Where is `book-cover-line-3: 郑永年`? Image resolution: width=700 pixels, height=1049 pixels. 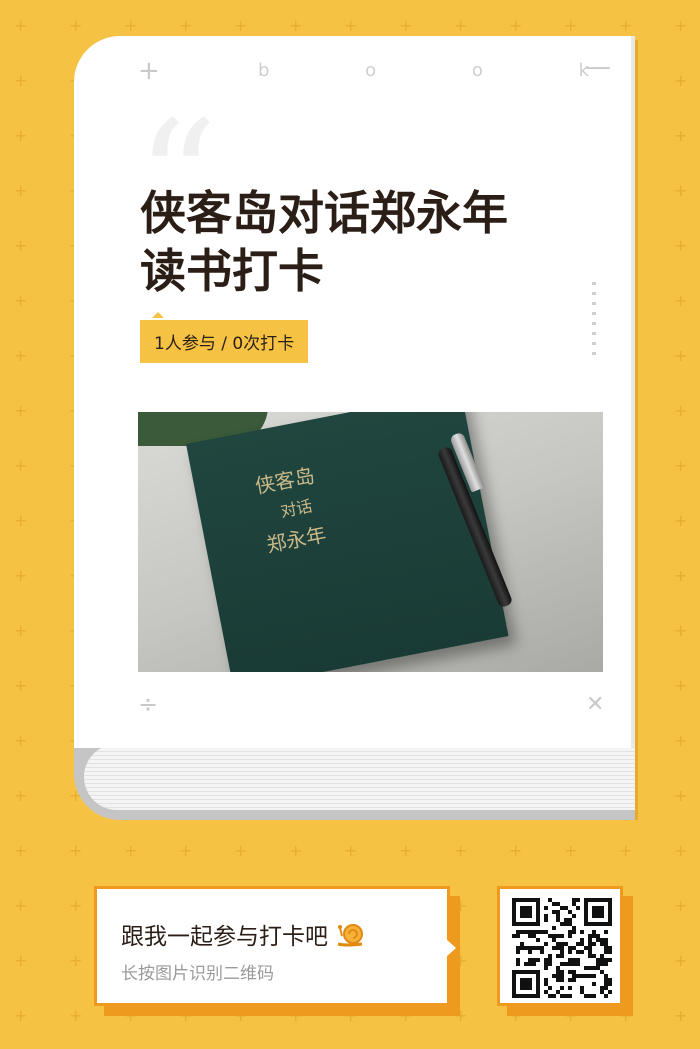
book-cover-line-3: 郑永年 is located at coordinates (296, 540).